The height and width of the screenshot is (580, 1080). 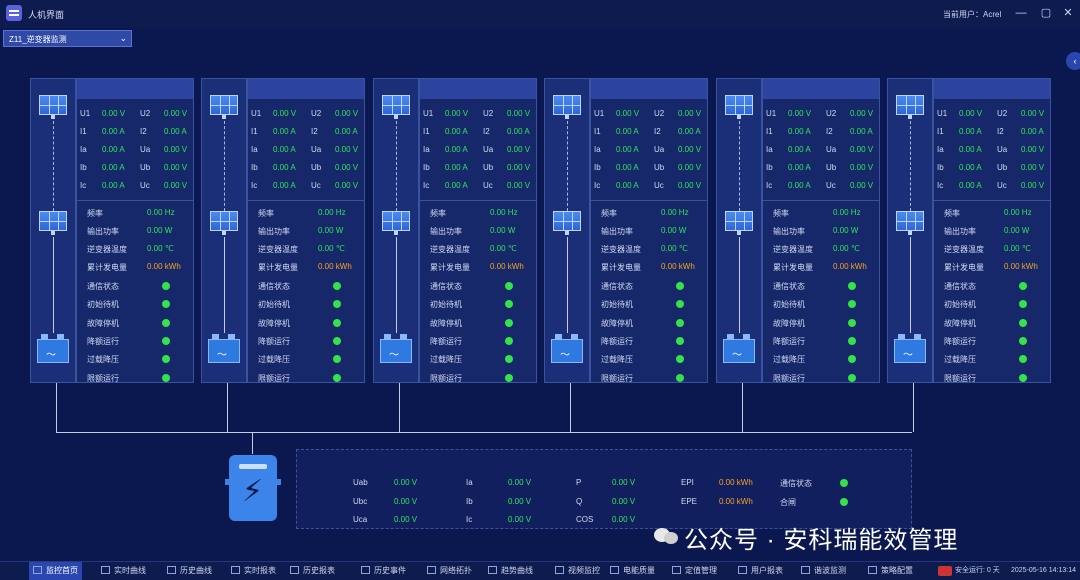 I want to click on nav-item-label: 历史曲线, so click(x=196, y=570).